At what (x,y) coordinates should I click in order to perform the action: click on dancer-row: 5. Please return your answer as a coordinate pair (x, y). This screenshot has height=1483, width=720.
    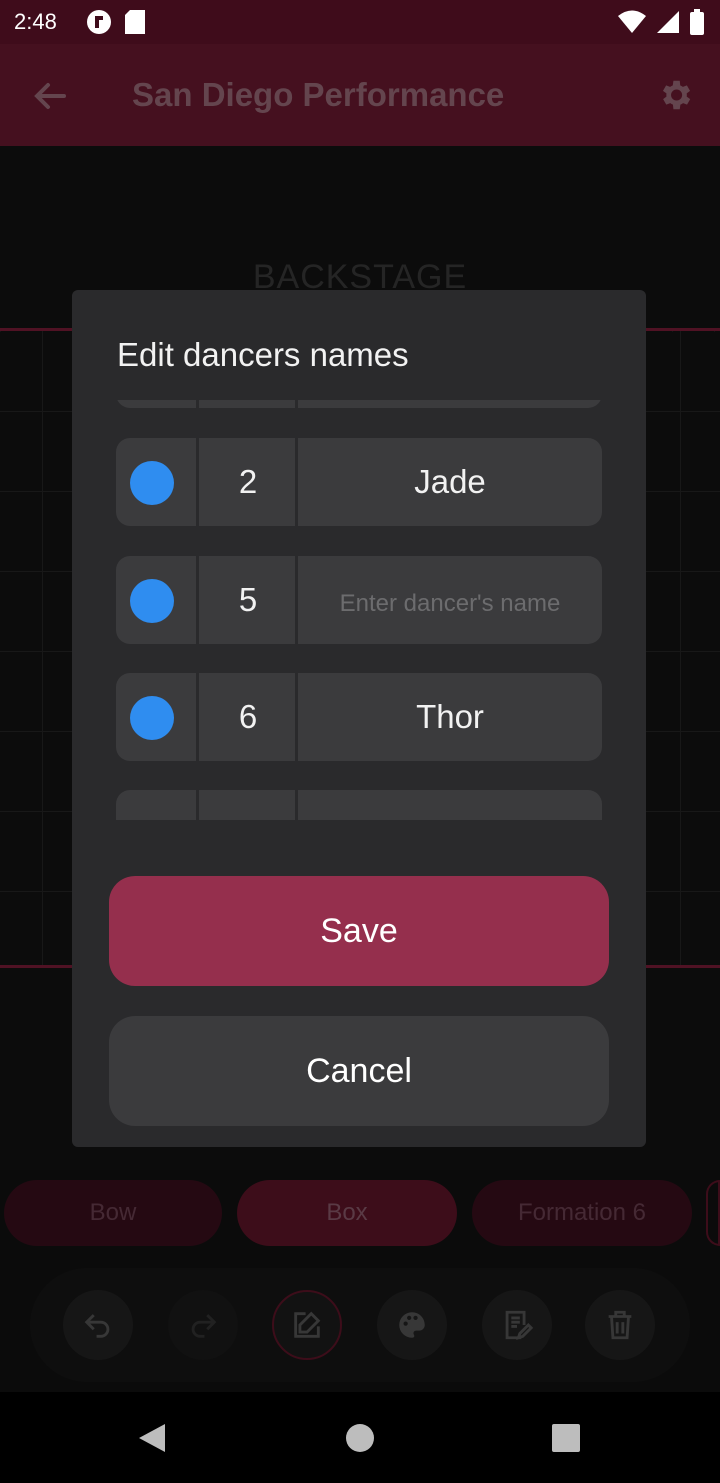
    Looking at the image, I should click on (359, 600).